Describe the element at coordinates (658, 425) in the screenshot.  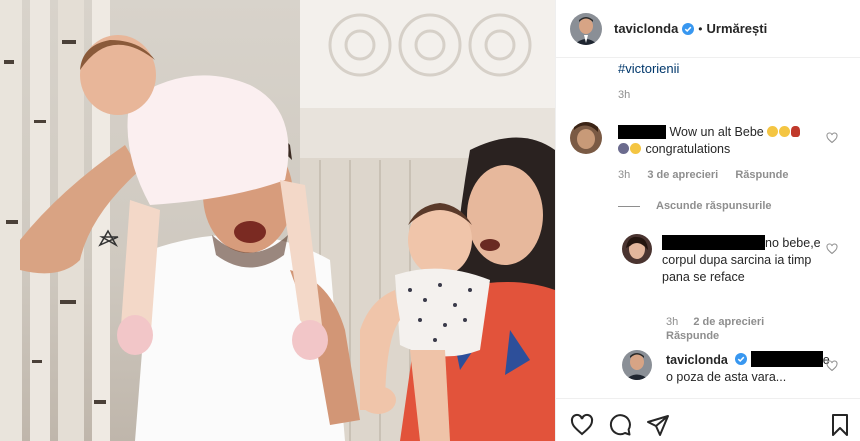
I see `share-icon` at that location.